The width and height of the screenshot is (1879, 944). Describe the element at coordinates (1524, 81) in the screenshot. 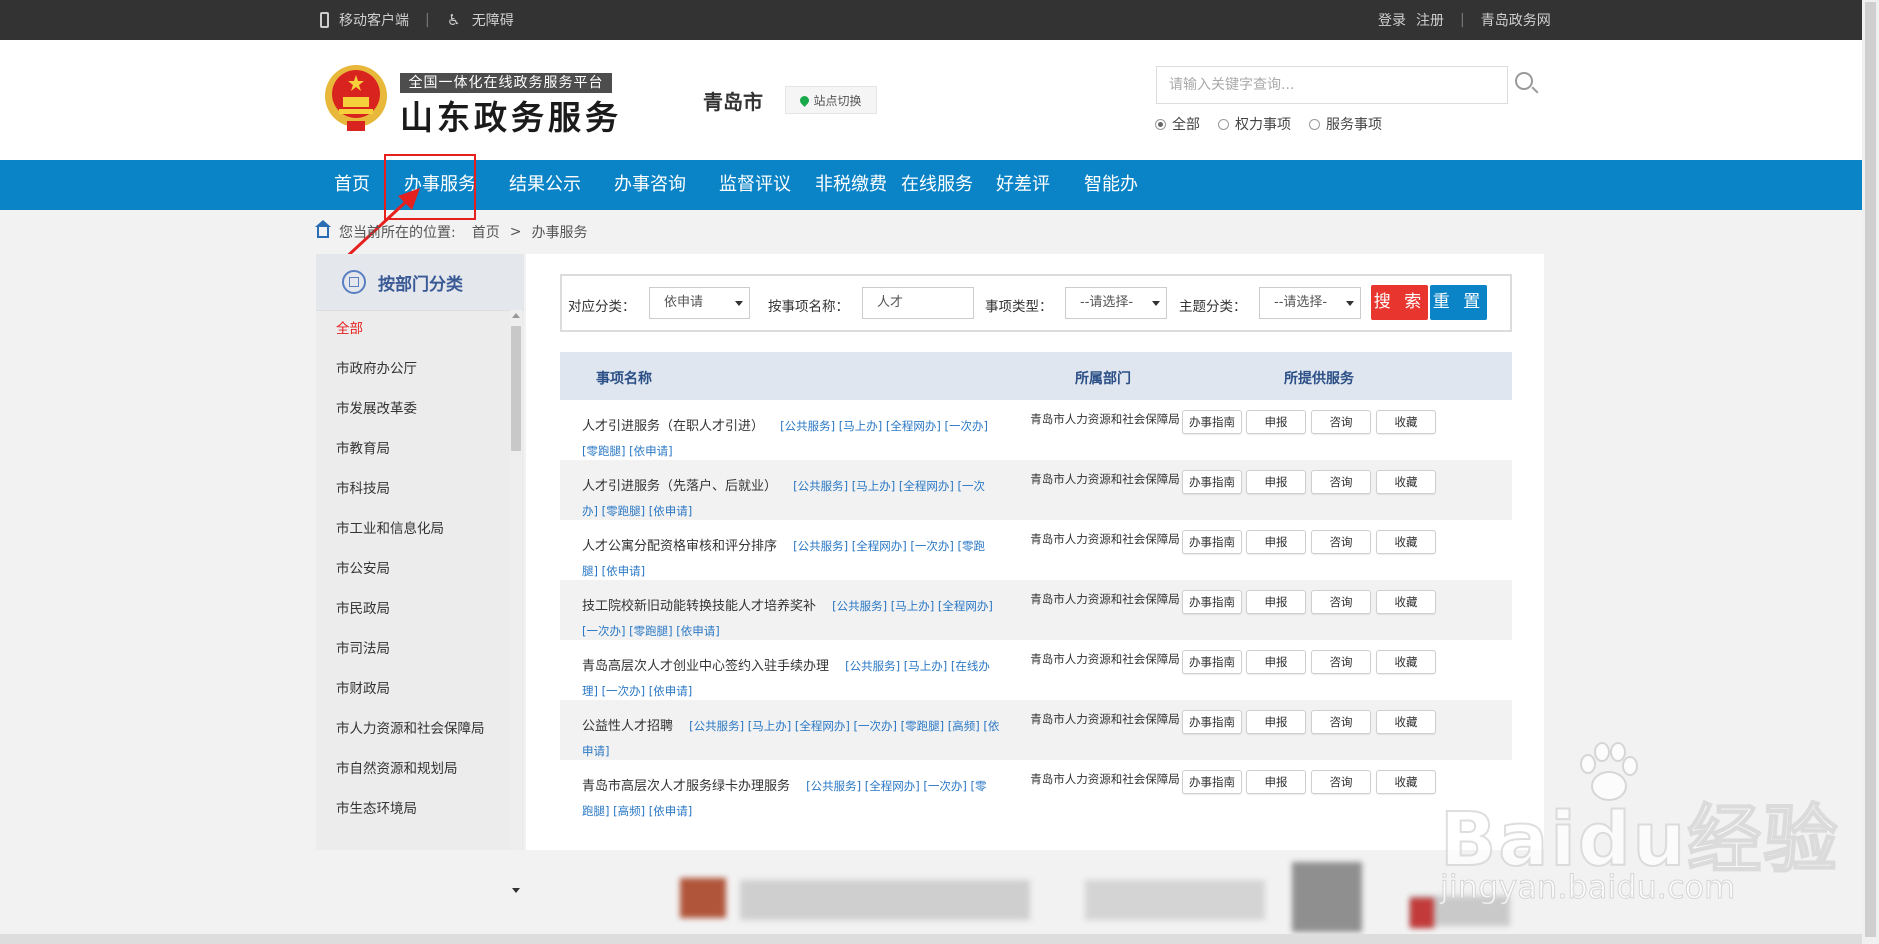

I see `search-icon` at that location.